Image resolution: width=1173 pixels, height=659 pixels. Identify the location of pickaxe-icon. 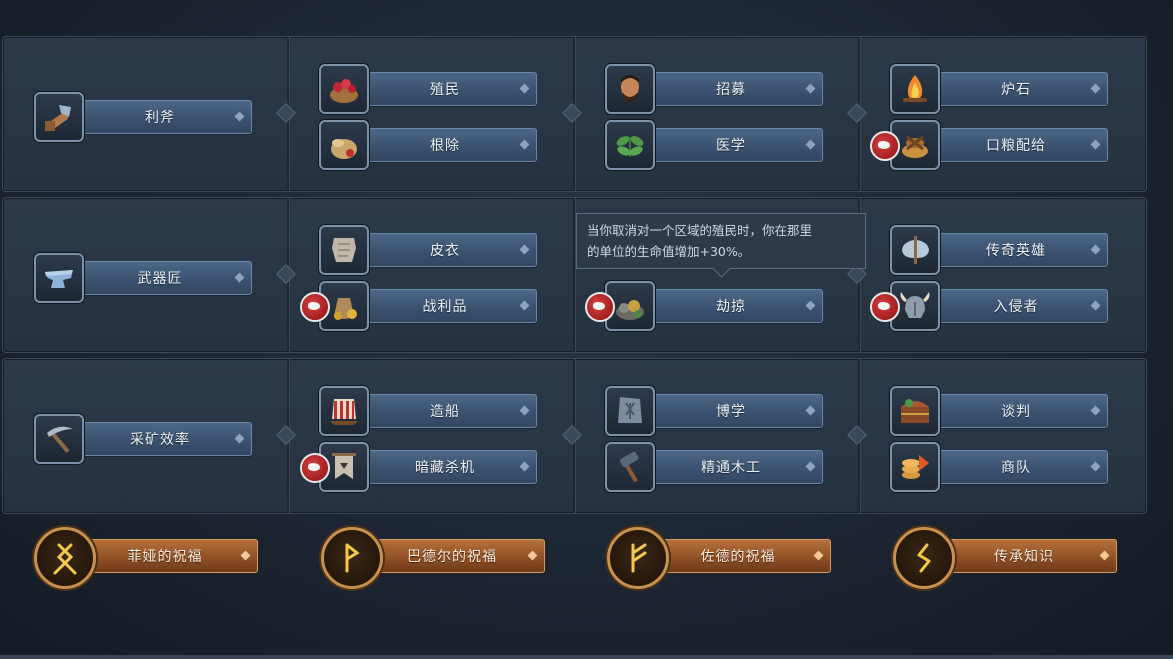
(59, 439).